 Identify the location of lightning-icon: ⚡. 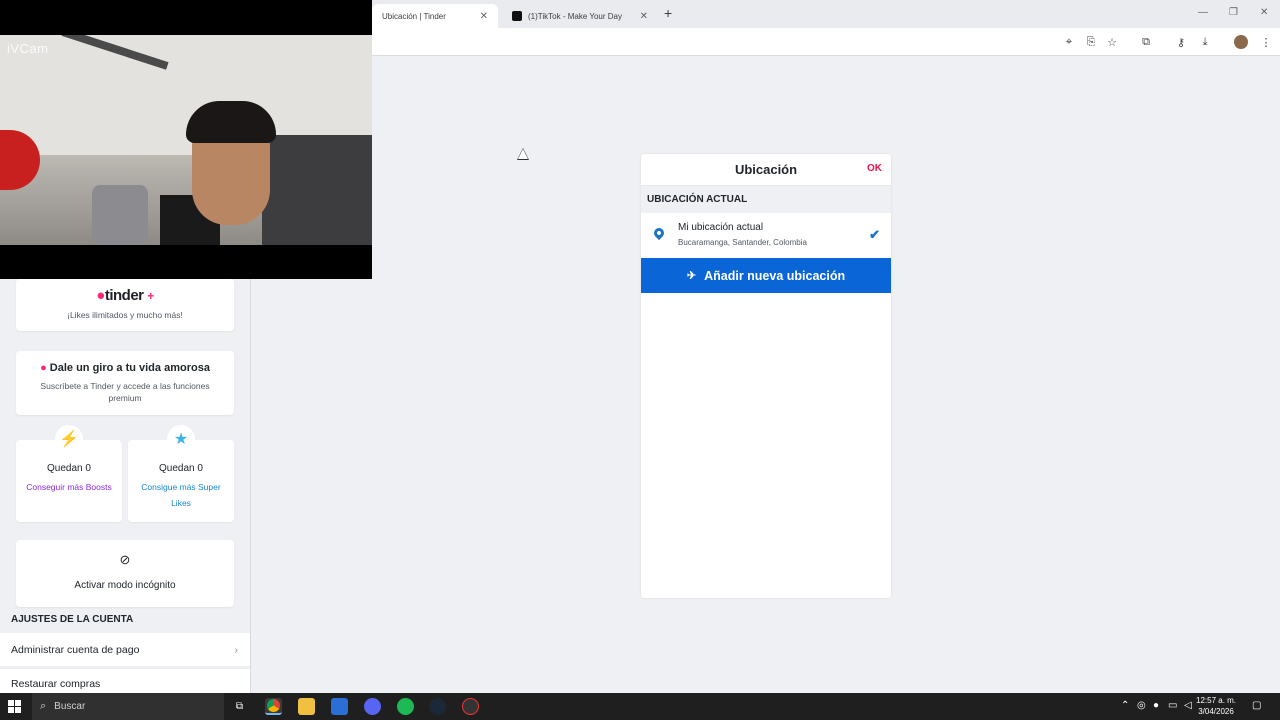
(69, 439).